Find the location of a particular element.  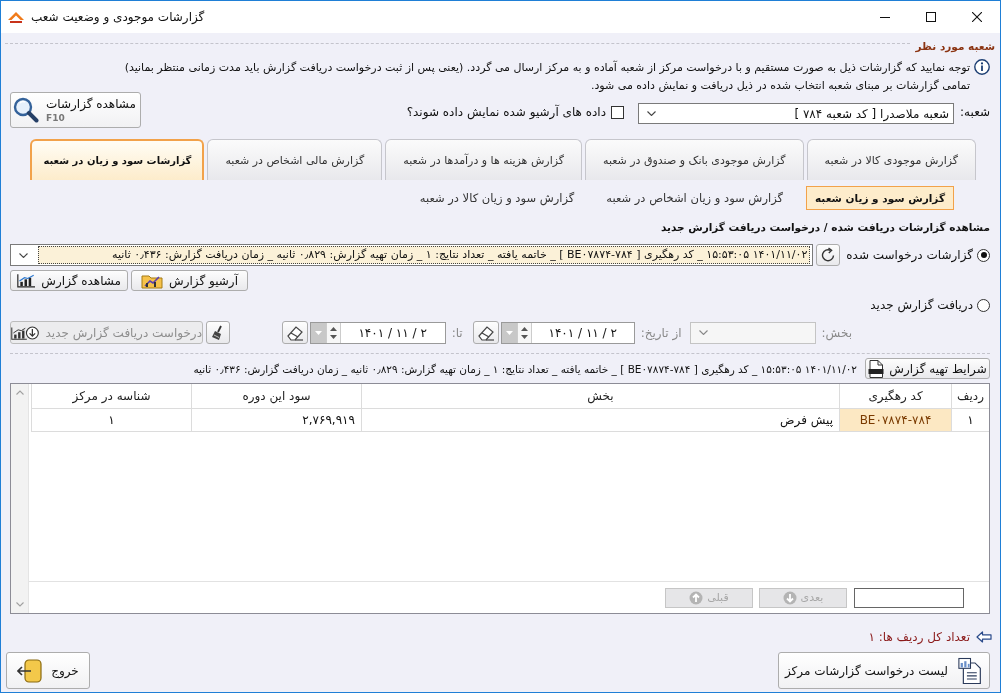

radio-label: دریافت گزارش جدید is located at coordinates (921, 305).